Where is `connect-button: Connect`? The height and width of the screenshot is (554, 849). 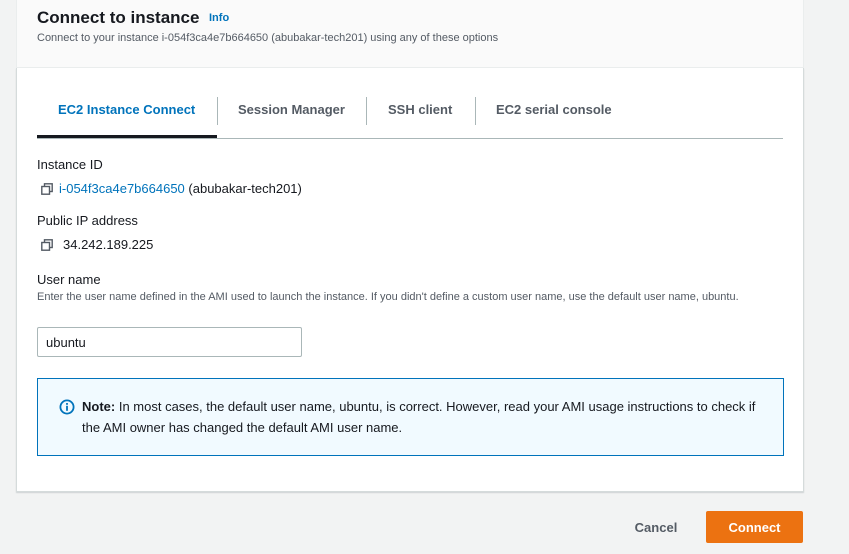 connect-button: Connect is located at coordinates (754, 527).